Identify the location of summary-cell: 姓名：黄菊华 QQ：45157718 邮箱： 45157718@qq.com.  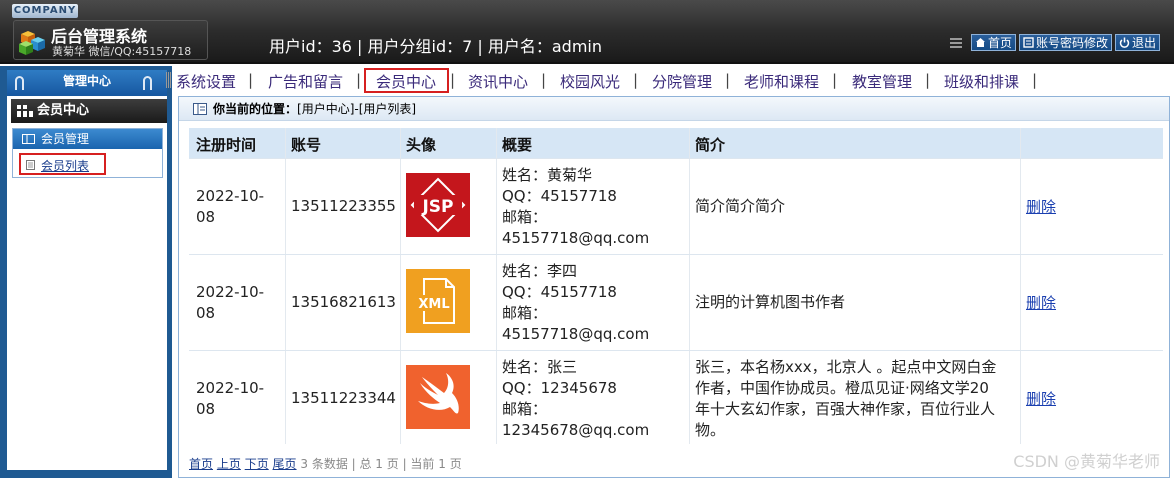
(575, 207).